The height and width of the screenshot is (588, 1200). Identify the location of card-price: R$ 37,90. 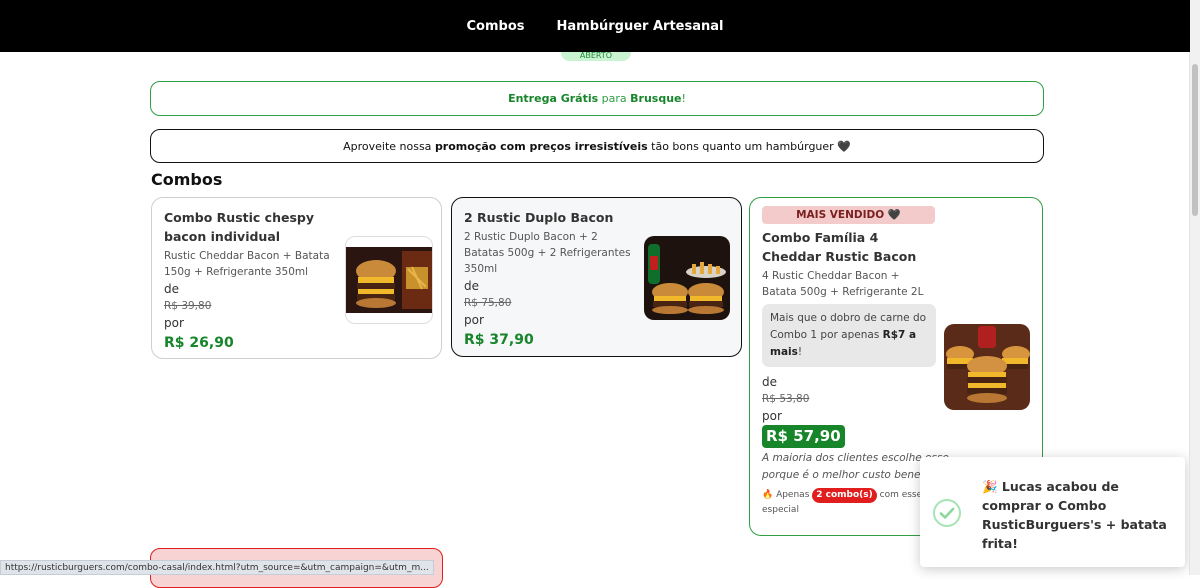
(499, 340).